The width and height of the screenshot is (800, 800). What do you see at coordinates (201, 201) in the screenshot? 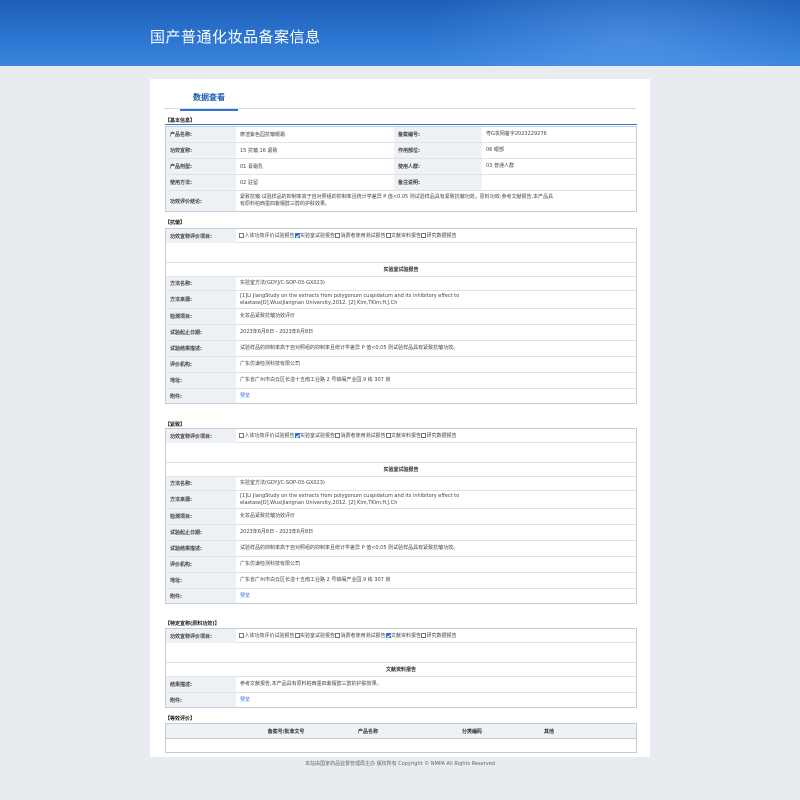
I see `conclusion-label: 功效评价结论:` at bounding box center [201, 201].